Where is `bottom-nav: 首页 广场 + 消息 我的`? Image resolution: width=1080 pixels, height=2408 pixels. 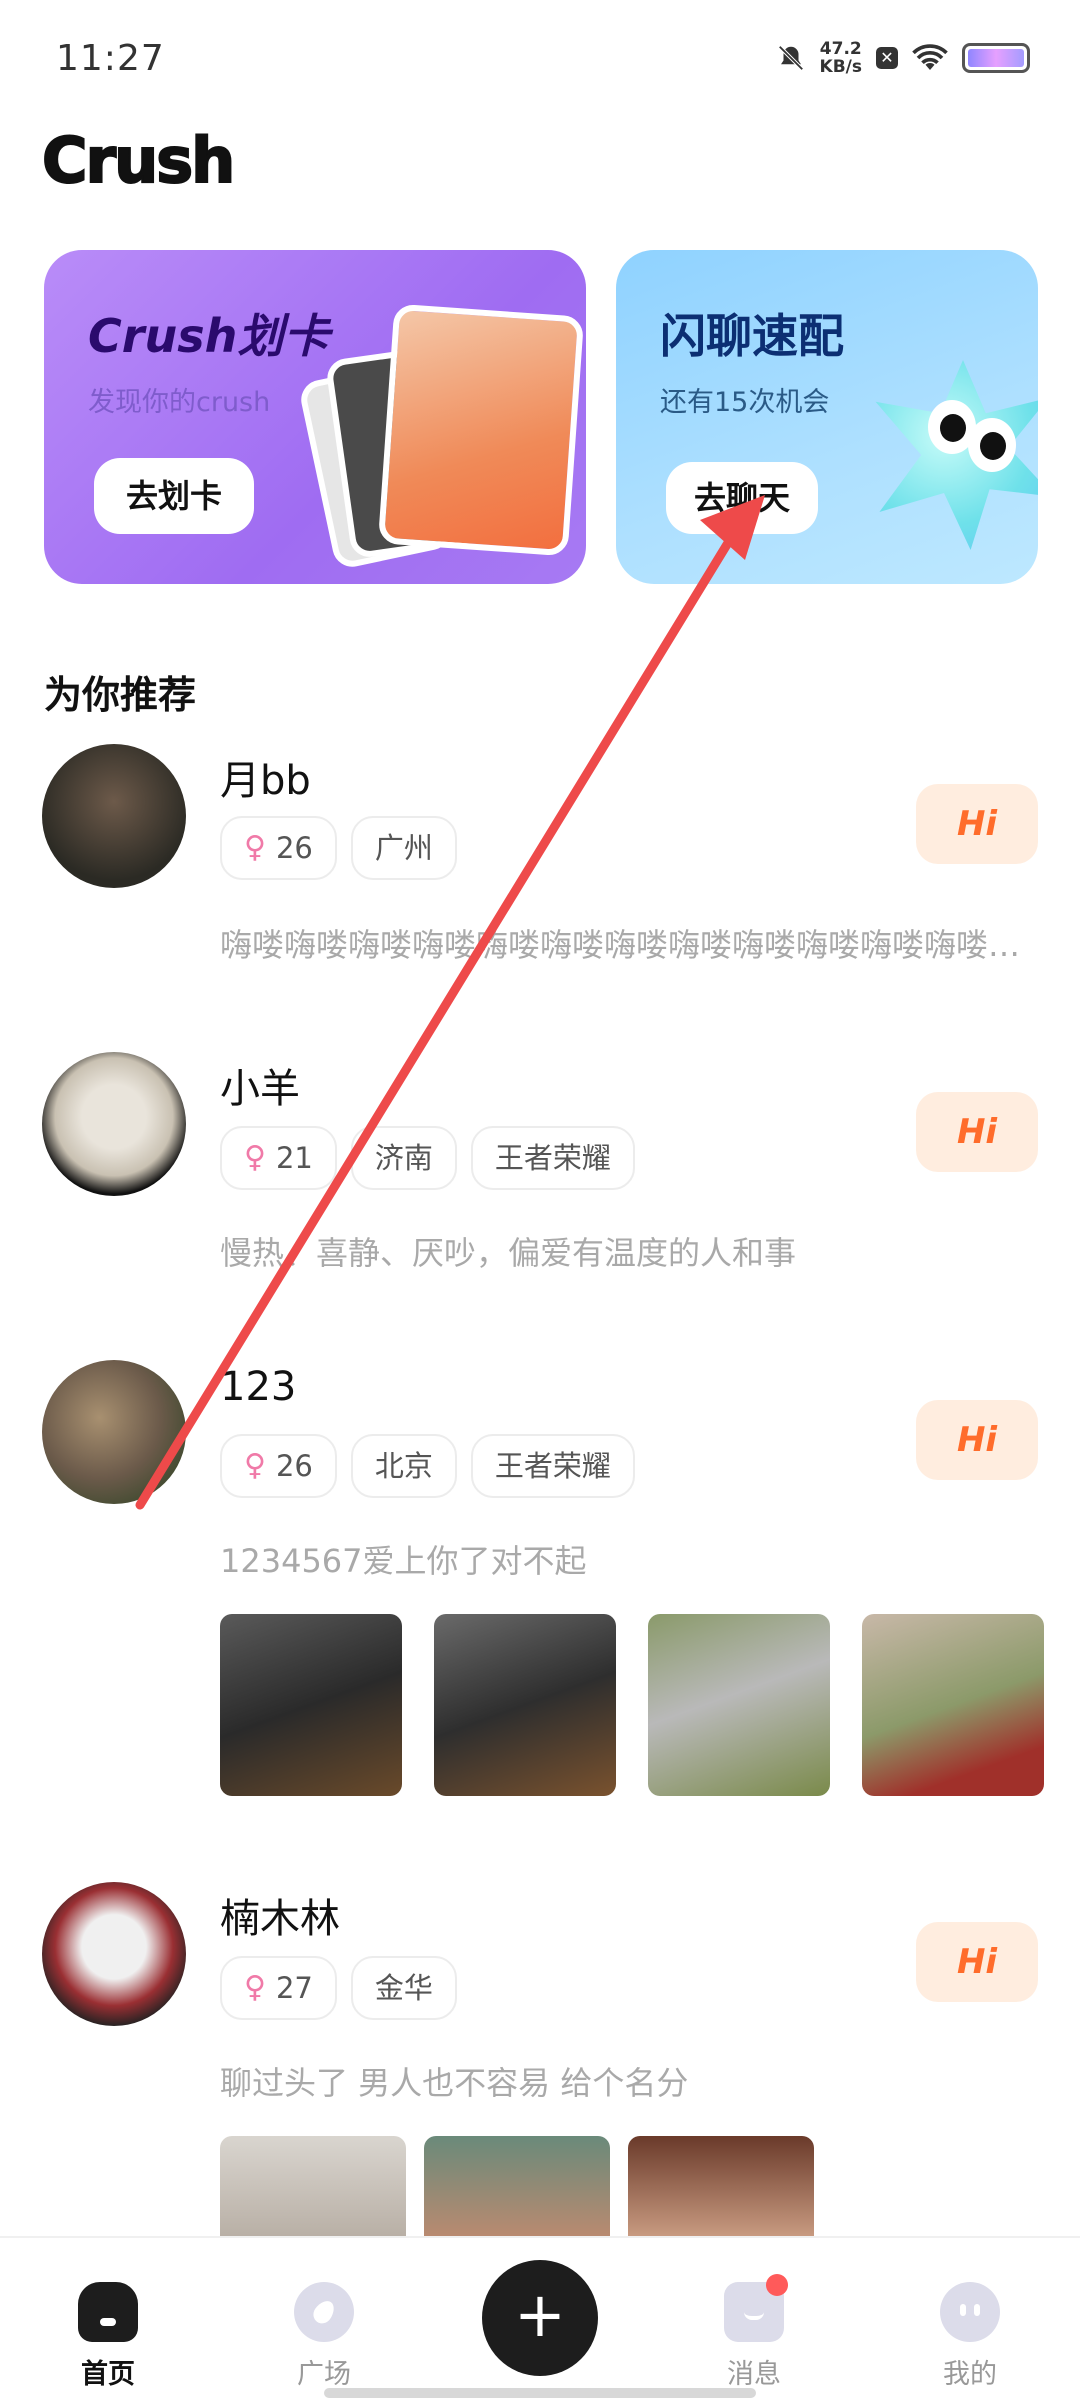 bottom-nav: 首页 广场 + 消息 我的 is located at coordinates (540, 2322).